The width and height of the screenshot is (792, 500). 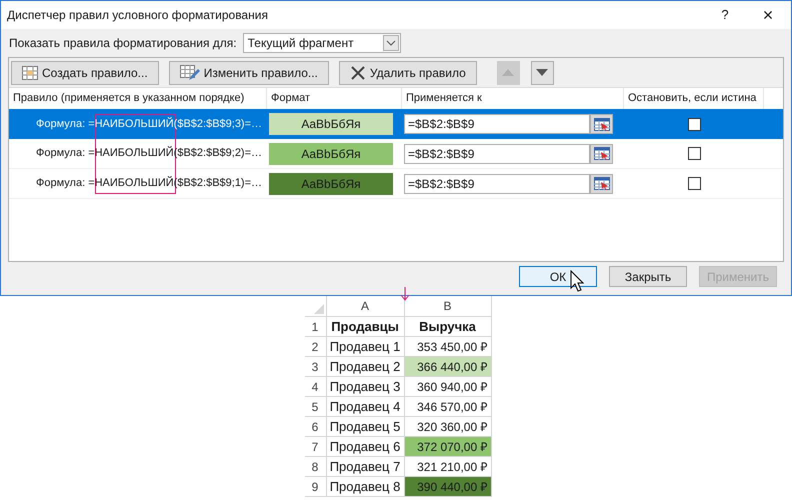 What do you see at coordinates (315, 467) in the screenshot?
I see `row-number: 8` at bounding box center [315, 467].